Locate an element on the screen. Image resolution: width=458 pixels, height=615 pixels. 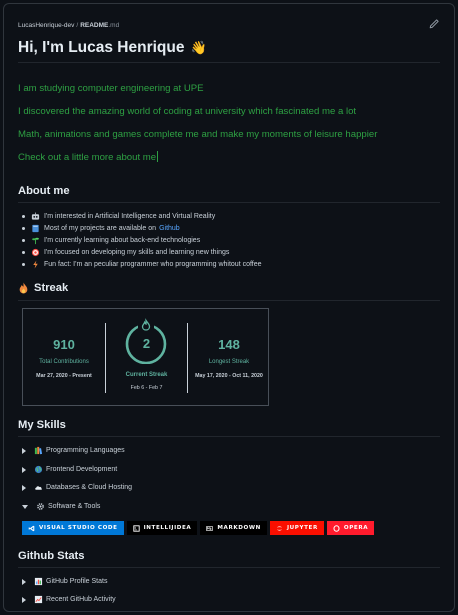
cloud-icon is located at coordinates (38, 488).